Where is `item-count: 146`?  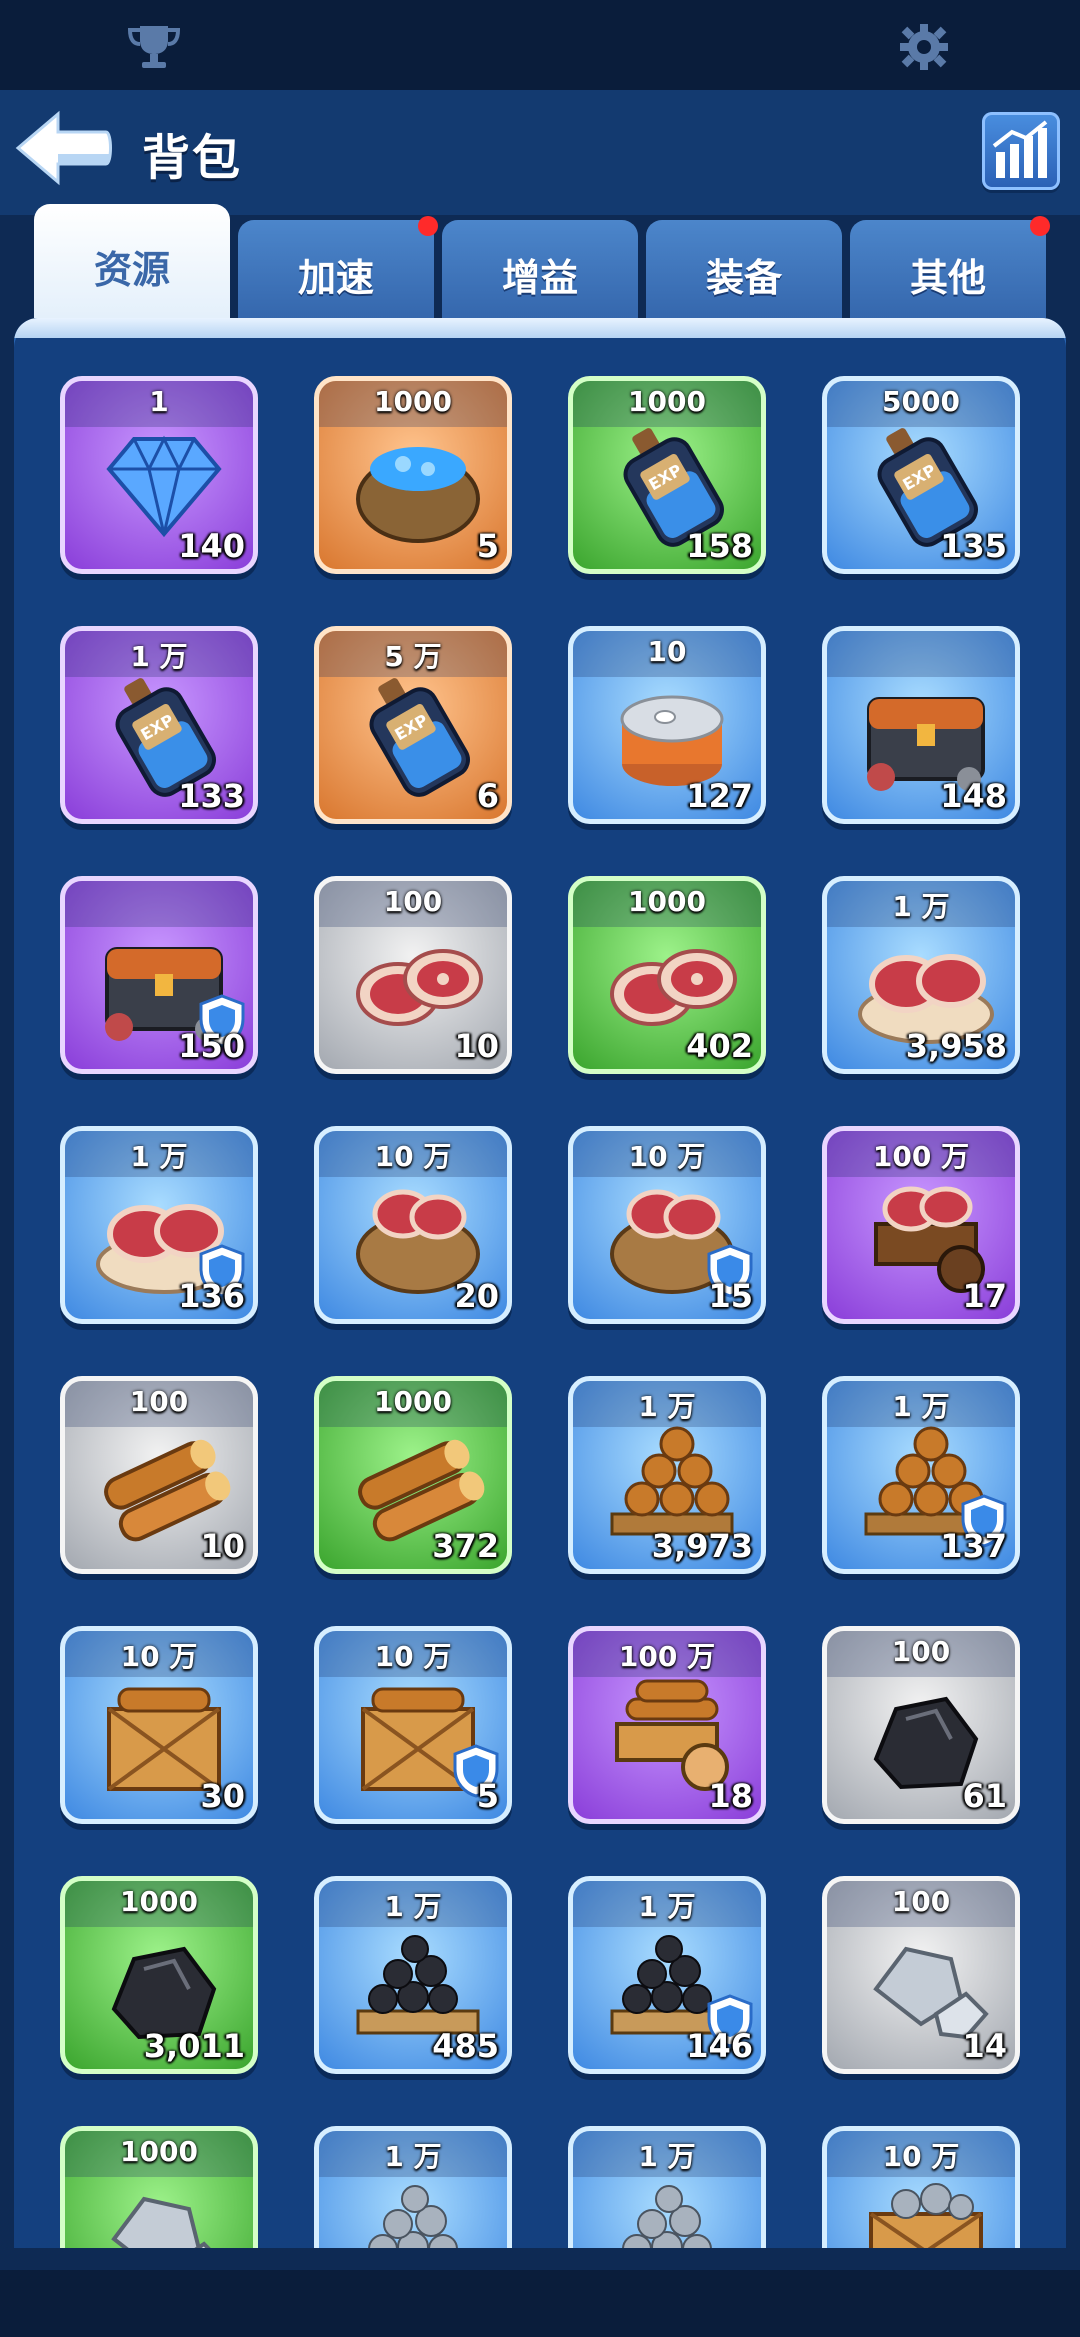
item-count: 146 is located at coordinates (719, 2046).